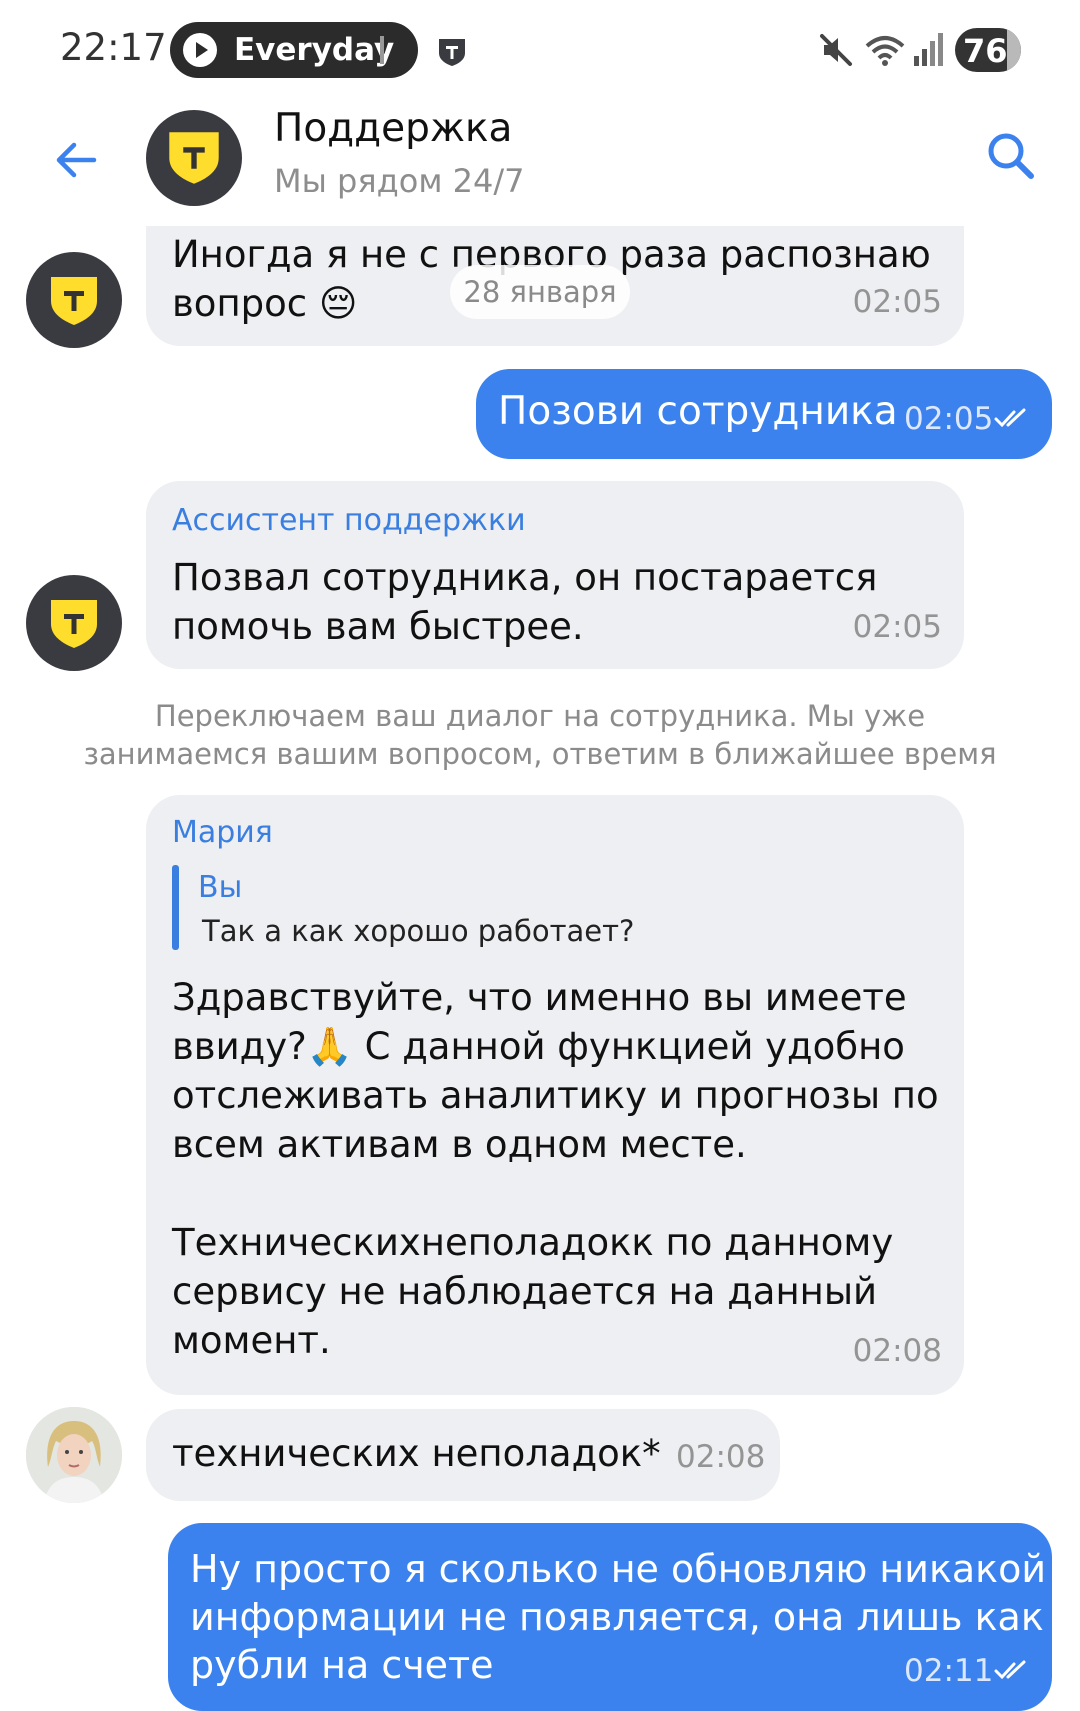 This screenshot has height=1711, width=1080. What do you see at coordinates (698, 411) in the screenshot?
I see `message-text: Позови сотрудника` at bounding box center [698, 411].